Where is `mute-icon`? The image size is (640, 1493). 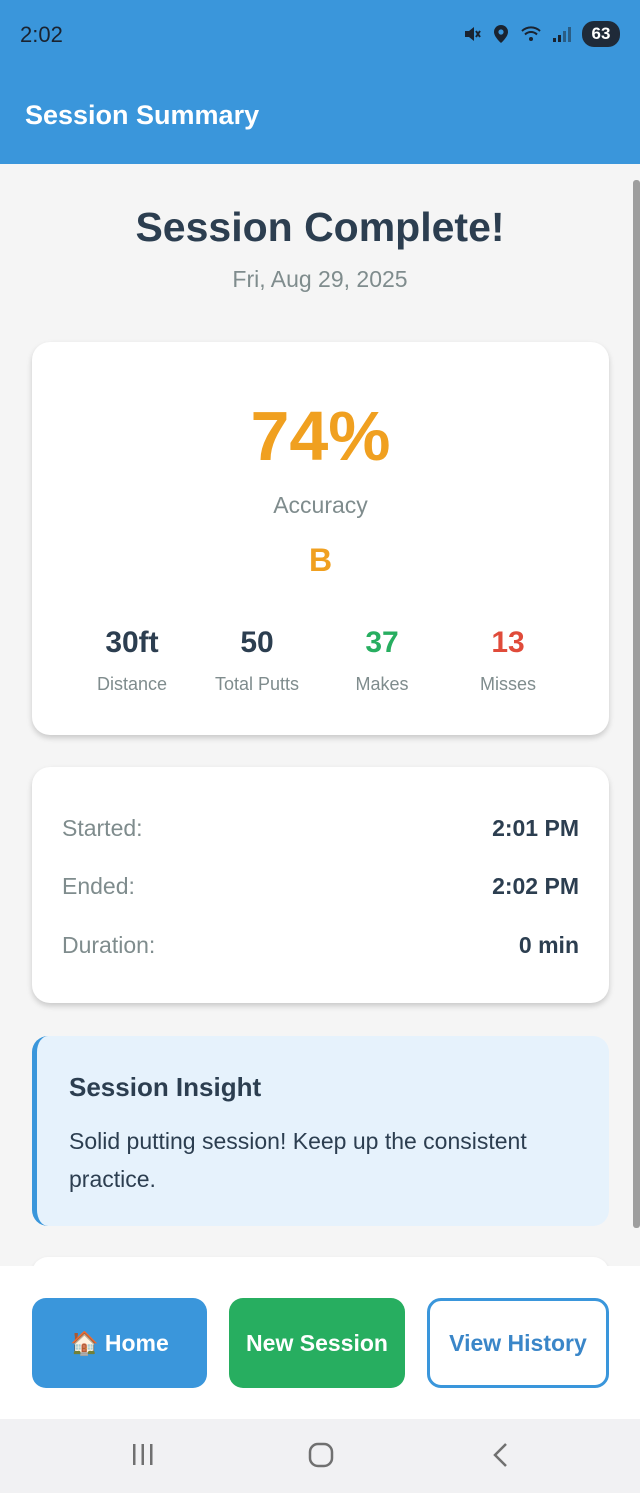
mute-icon is located at coordinates (472, 34).